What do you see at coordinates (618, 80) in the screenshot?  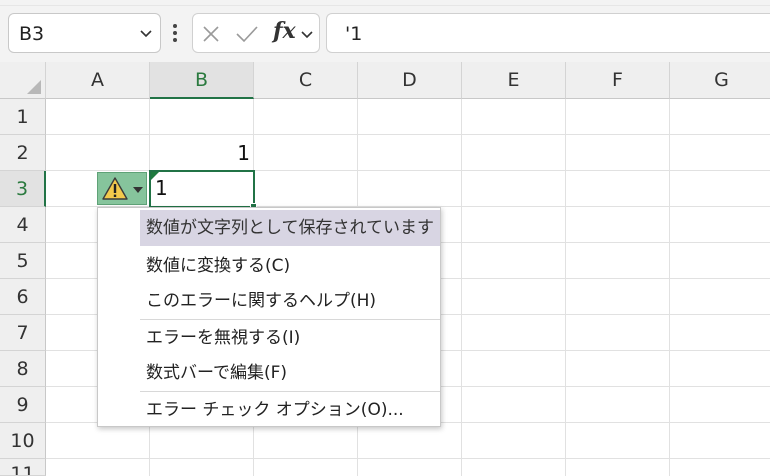 I see `column-header-f: F` at bounding box center [618, 80].